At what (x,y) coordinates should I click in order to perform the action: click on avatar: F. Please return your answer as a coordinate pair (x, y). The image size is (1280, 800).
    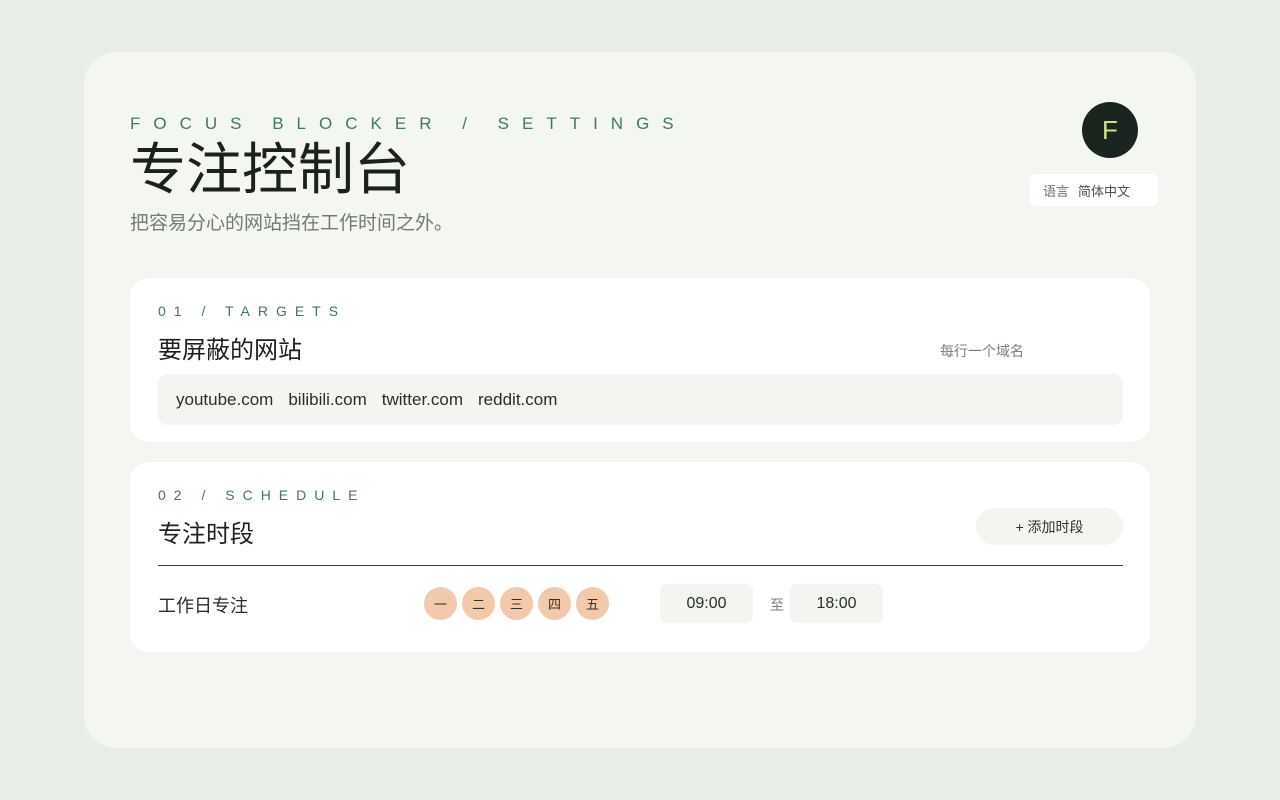
    Looking at the image, I should click on (1110, 130).